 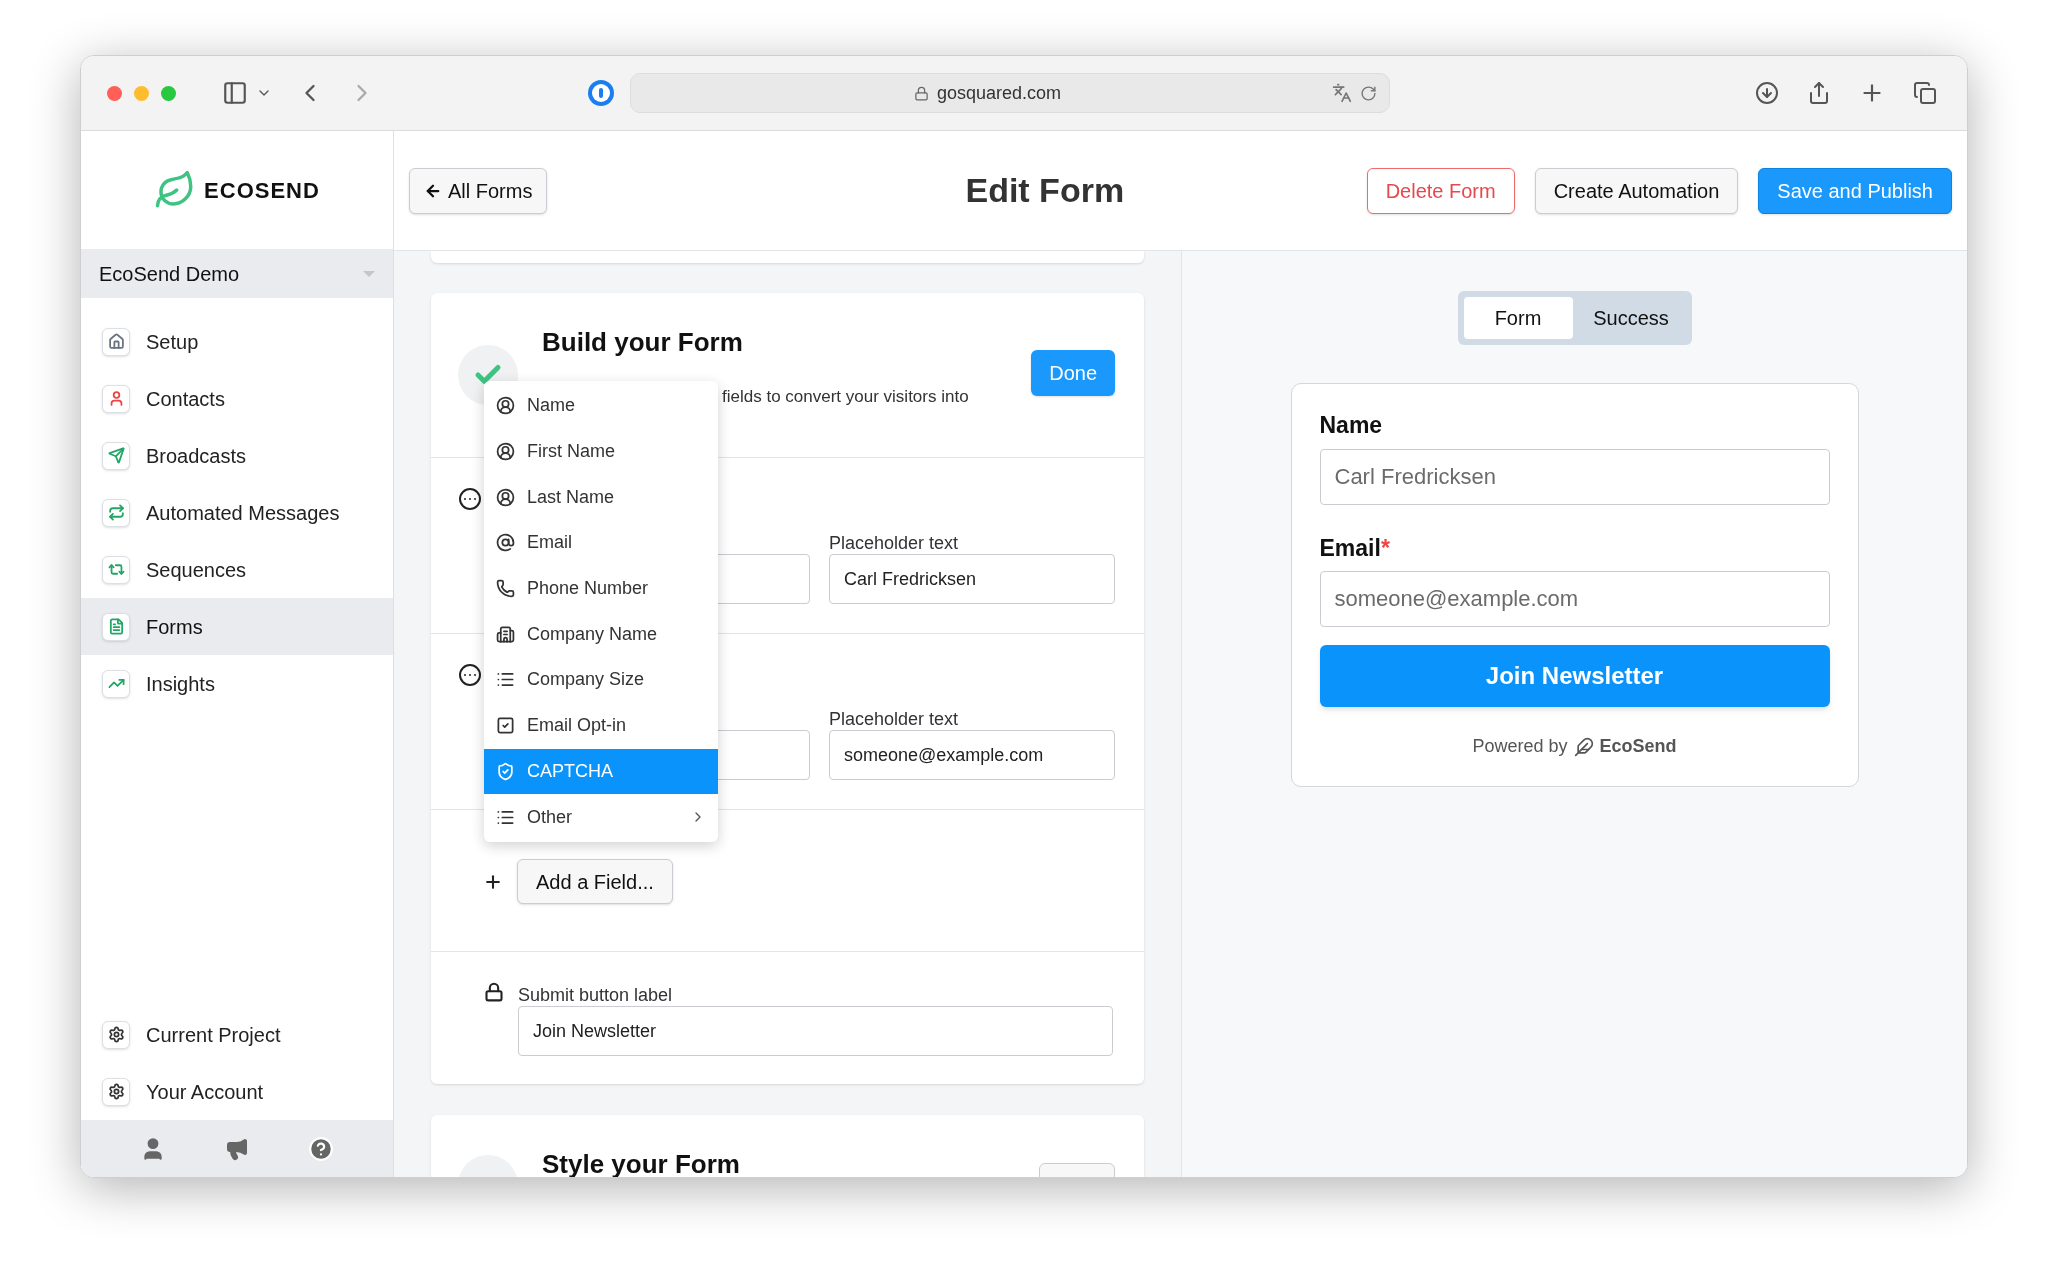 I want to click on preview-tab: Success, so click(x=1631, y=318).